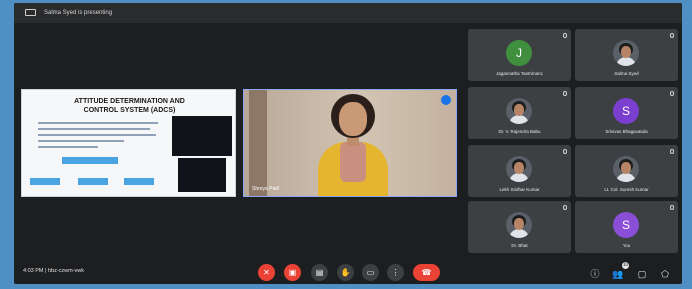  I want to click on participant-tile: S Srinivas Bhagavatula, so click(626, 113).